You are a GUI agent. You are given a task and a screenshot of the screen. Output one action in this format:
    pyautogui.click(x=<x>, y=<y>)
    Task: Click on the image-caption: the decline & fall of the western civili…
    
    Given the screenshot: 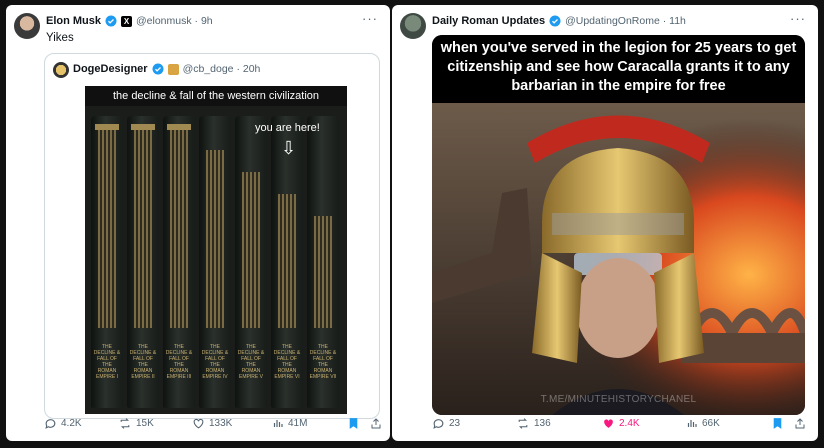 What is the action you would take?
    pyautogui.click(x=216, y=96)
    